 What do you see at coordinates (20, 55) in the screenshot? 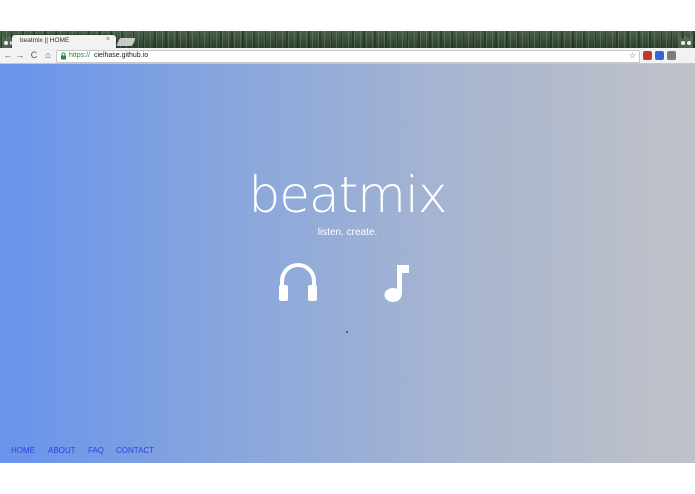
I see `forward-icon: →` at bounding box center [20, 55].